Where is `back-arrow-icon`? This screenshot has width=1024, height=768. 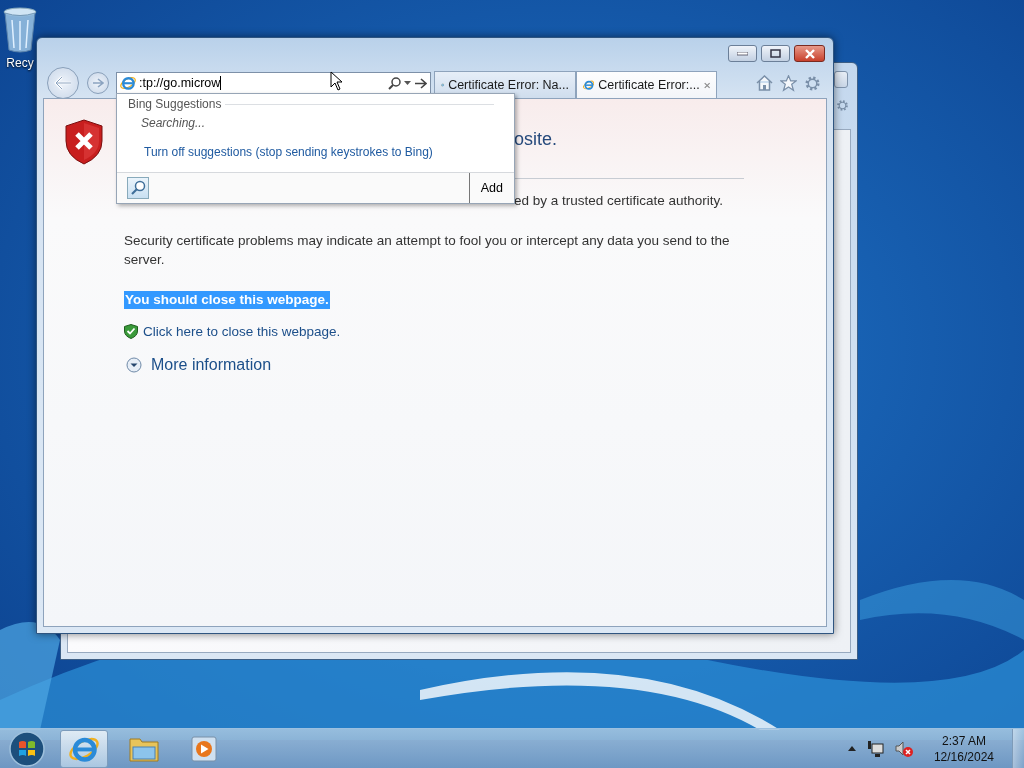
back-arrow-icon is located at coordinates (63, 83).